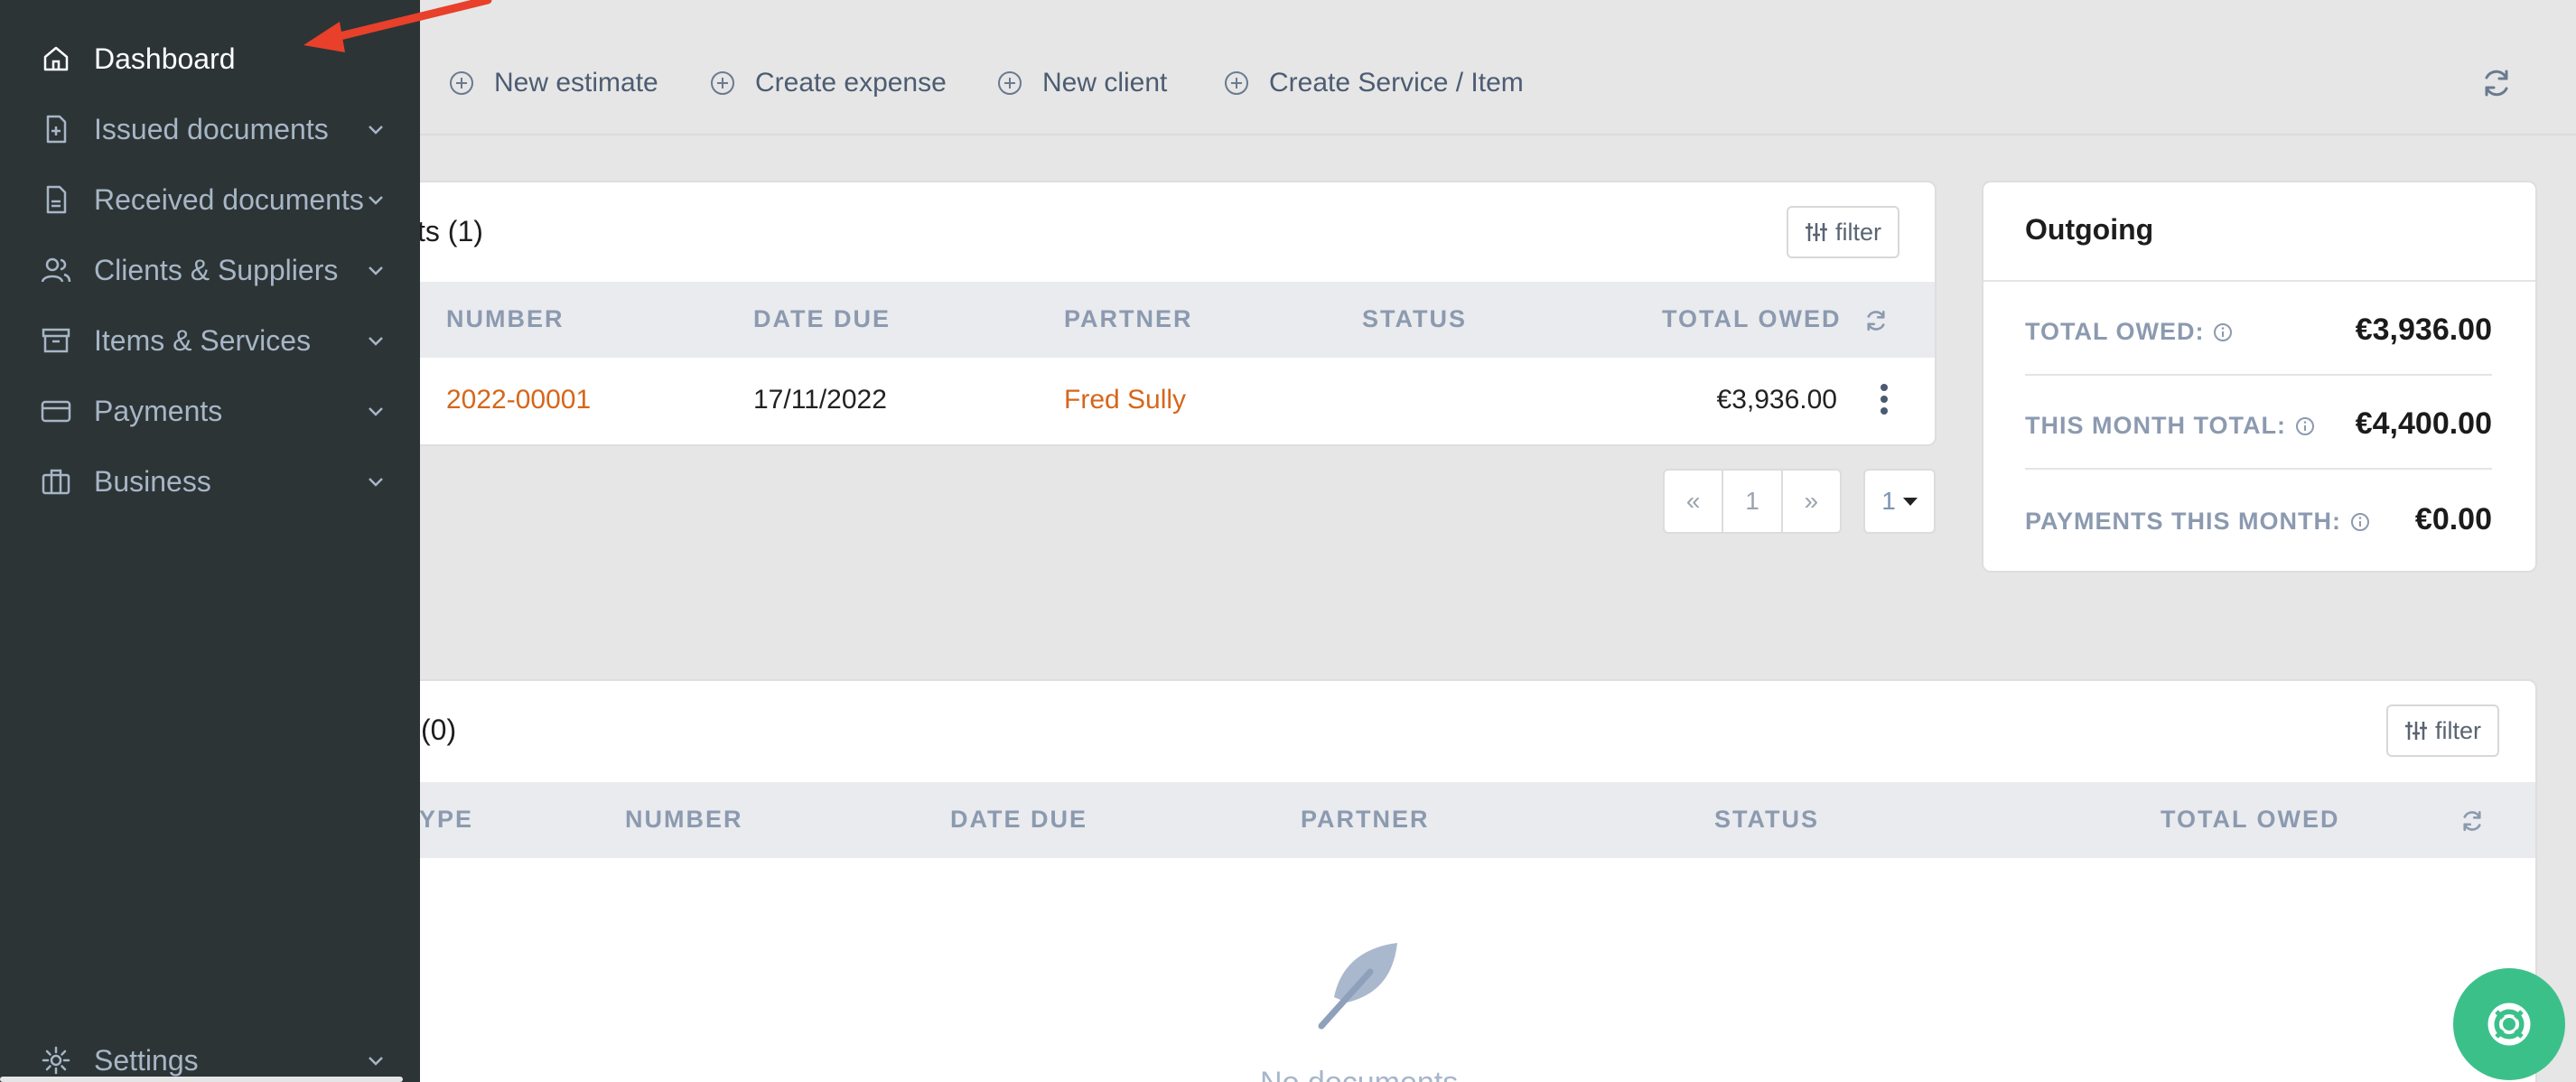 The width and height of the screenshot is (2576, 1082). Describe the element at coordinates (1888, 501) in the screenshot. I see `per-page-value: 1` at that location.